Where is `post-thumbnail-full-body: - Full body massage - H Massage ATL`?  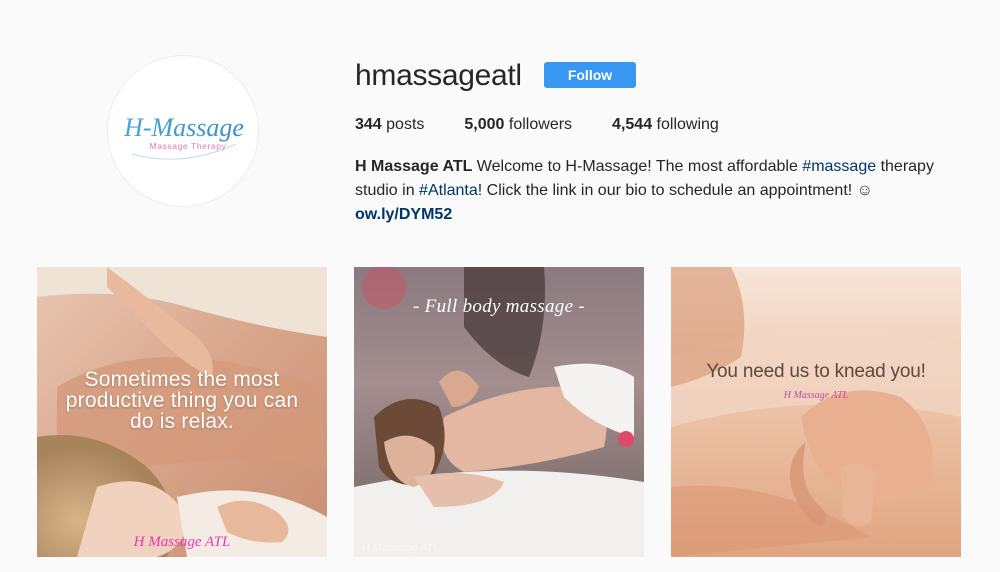 post-thumbnail-full-body: - Full body massage - H Massage ATL is located at coordinates (499, 412).